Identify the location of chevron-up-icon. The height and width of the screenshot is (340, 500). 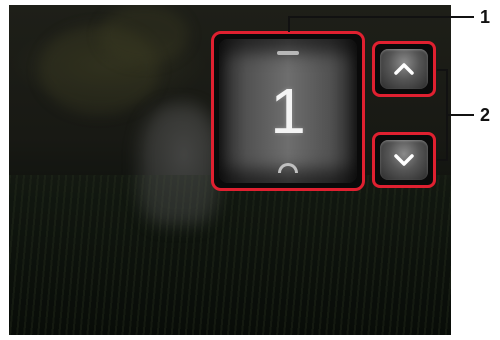
(404, 69).